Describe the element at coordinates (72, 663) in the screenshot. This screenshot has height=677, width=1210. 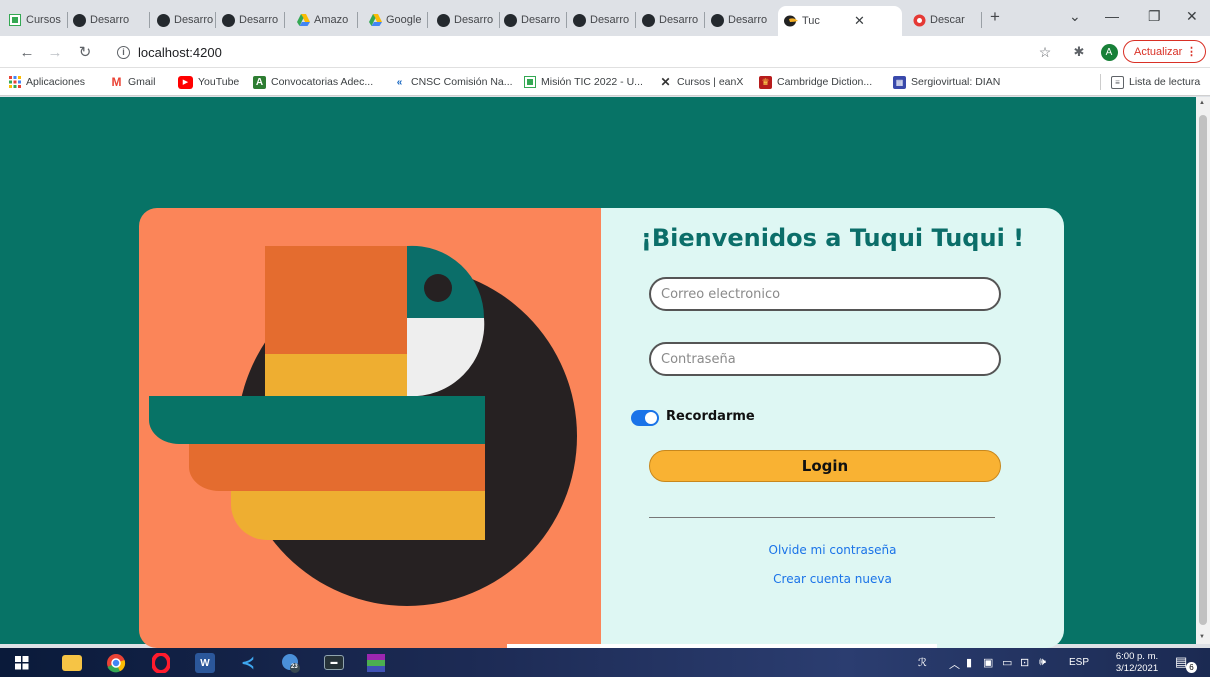
I see `file-explorer-icon` at that location.